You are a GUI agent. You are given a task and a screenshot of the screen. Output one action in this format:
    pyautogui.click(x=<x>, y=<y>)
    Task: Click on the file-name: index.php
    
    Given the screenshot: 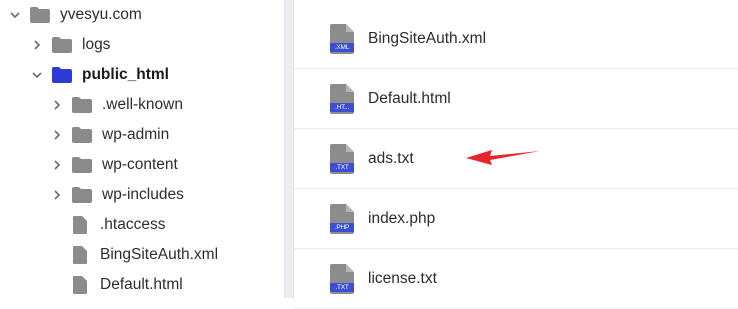 What is the action you would take?
    pyautogui.click(x=402, y=218)
    